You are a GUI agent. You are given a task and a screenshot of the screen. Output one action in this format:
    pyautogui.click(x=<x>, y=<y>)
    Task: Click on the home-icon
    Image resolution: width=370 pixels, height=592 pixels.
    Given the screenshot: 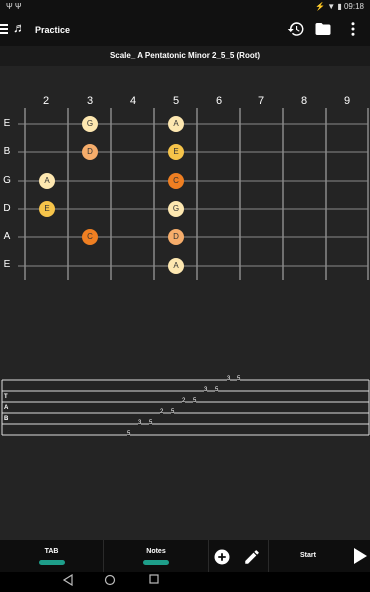 What is the action you would take?
    pyautogui.click(x=110, y=582)
    